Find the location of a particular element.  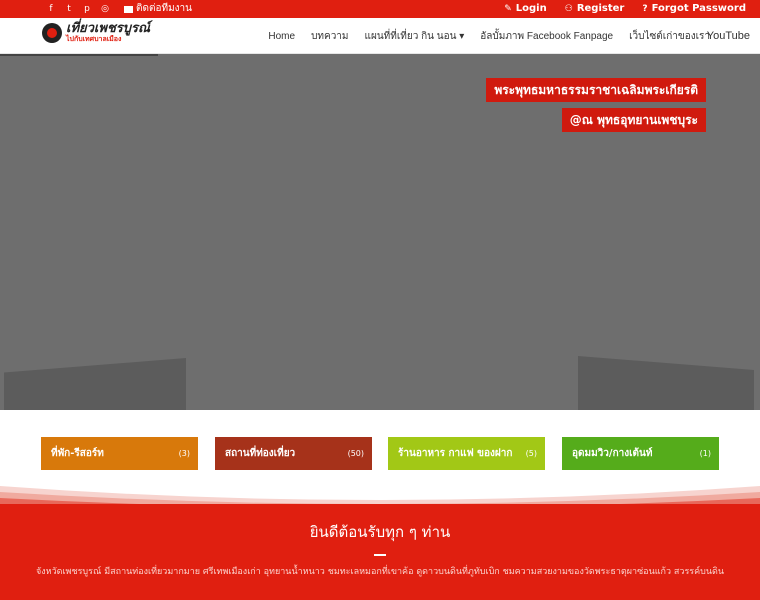

forgot-password-link: ? Forgot Password is located at coordinates (694, 9).